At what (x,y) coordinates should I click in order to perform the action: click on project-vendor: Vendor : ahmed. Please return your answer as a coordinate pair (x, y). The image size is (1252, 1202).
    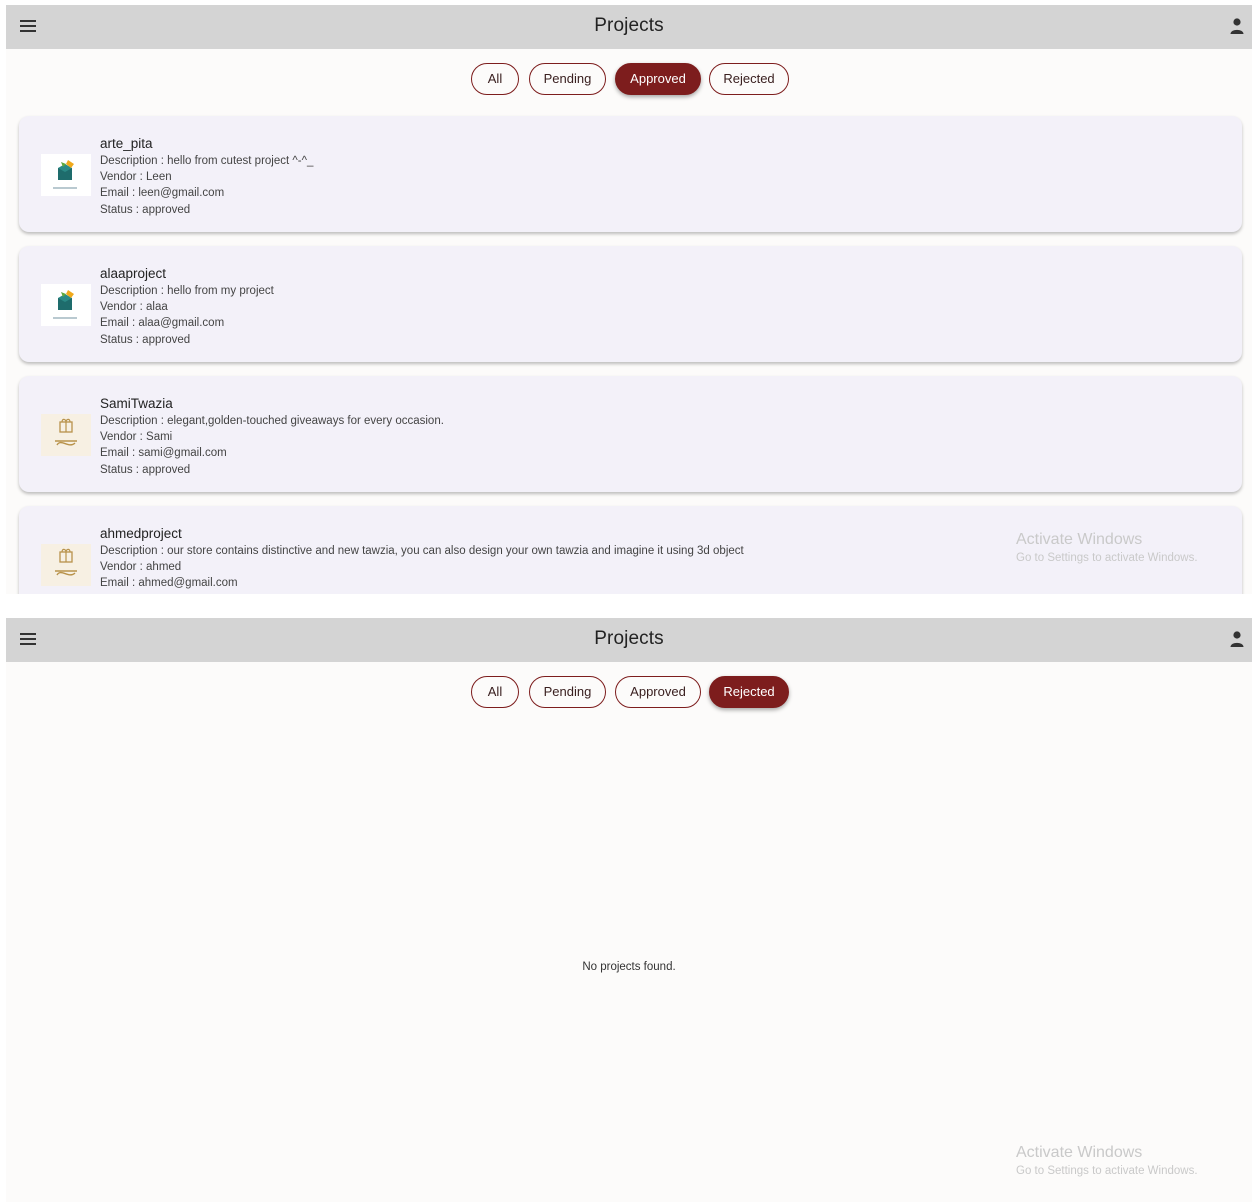
    Looking at the image, I should click on (141, 567).